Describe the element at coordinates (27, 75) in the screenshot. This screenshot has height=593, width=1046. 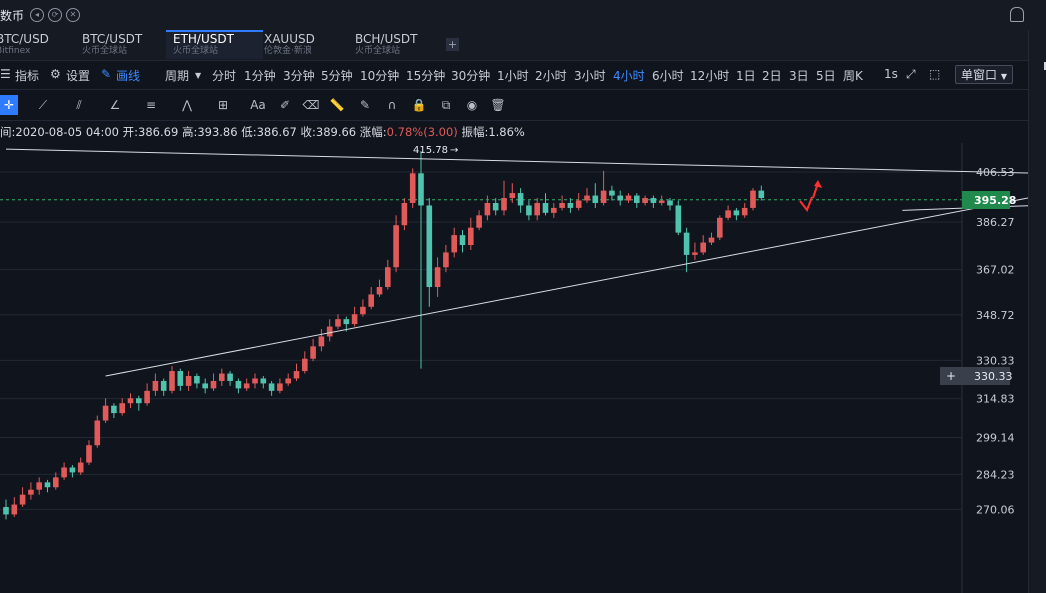
I see `indicator-button: 指标` at that location.